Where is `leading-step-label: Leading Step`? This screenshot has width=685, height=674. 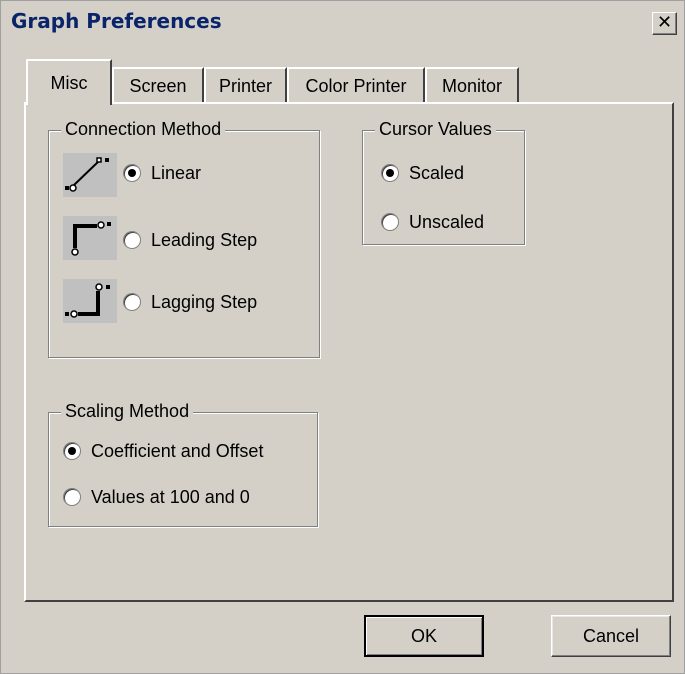 leading-step-label: Leading Step is located at coordinates (204, 239).